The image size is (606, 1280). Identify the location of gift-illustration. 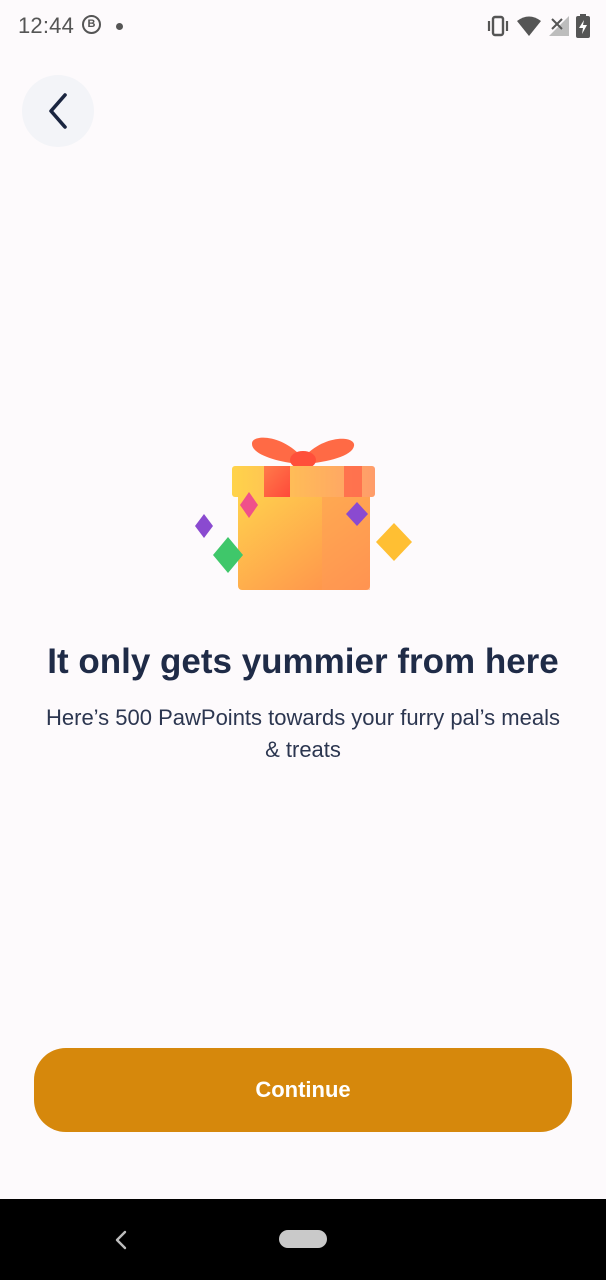
(303, 516).